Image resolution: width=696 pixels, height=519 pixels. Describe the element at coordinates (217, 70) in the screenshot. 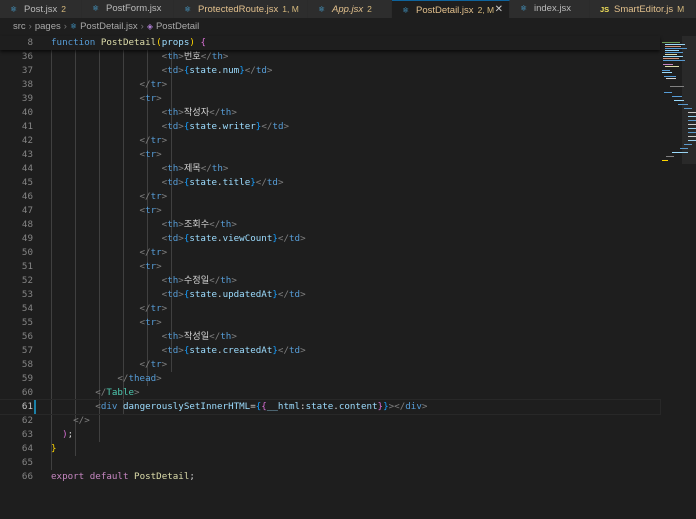

I see `code-text: <td>{state.num}</td>` at that location.